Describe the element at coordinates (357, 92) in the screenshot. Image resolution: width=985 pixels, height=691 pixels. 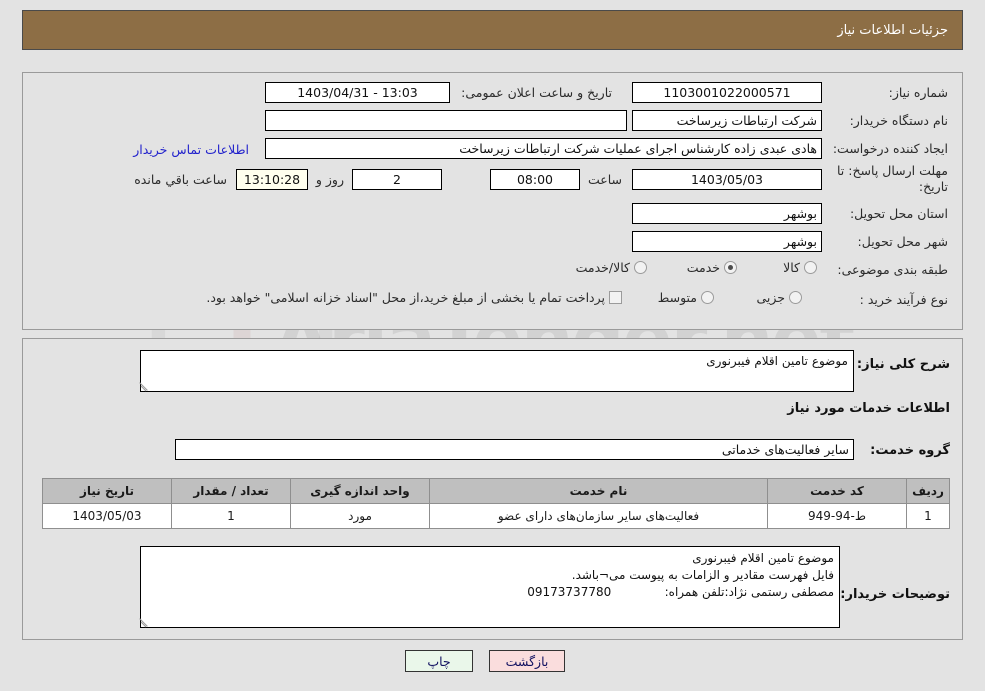
I see `public-announce-value: 13:03 - 1403/04/31` at that location.